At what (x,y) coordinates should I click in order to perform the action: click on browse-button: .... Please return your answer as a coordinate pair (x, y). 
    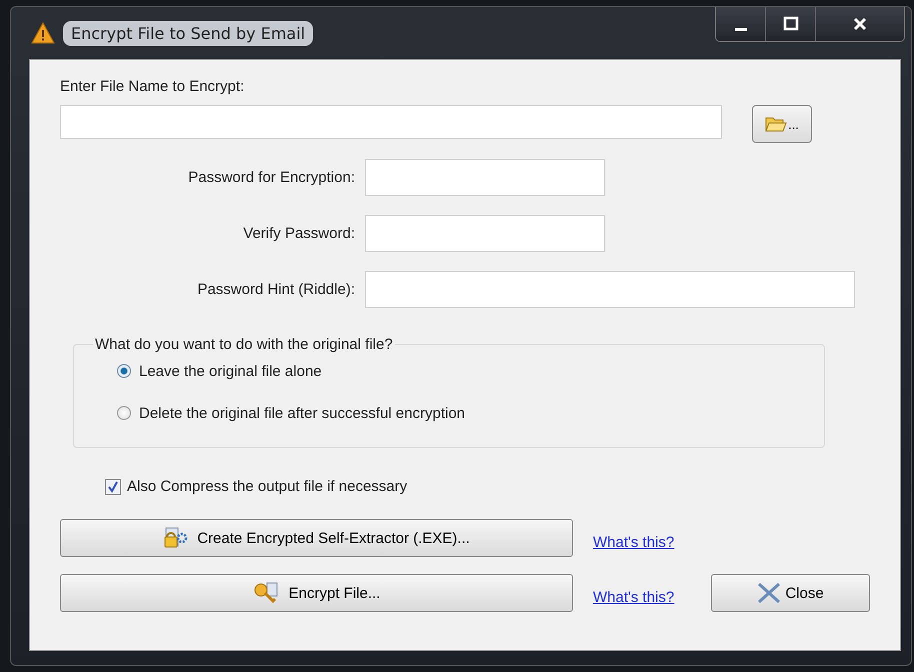
    Looking at the image, I should click on (782, 124).